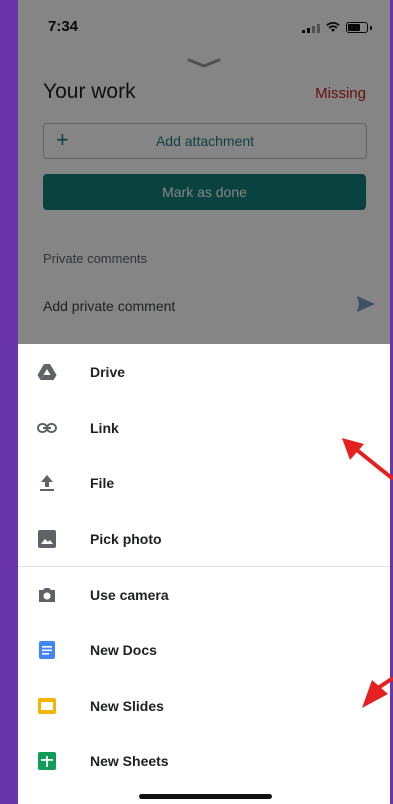  Describe the element at coordinates (204, 705) in the screenshot. I see `sheet-item-new-slides: New Slides` at that location.